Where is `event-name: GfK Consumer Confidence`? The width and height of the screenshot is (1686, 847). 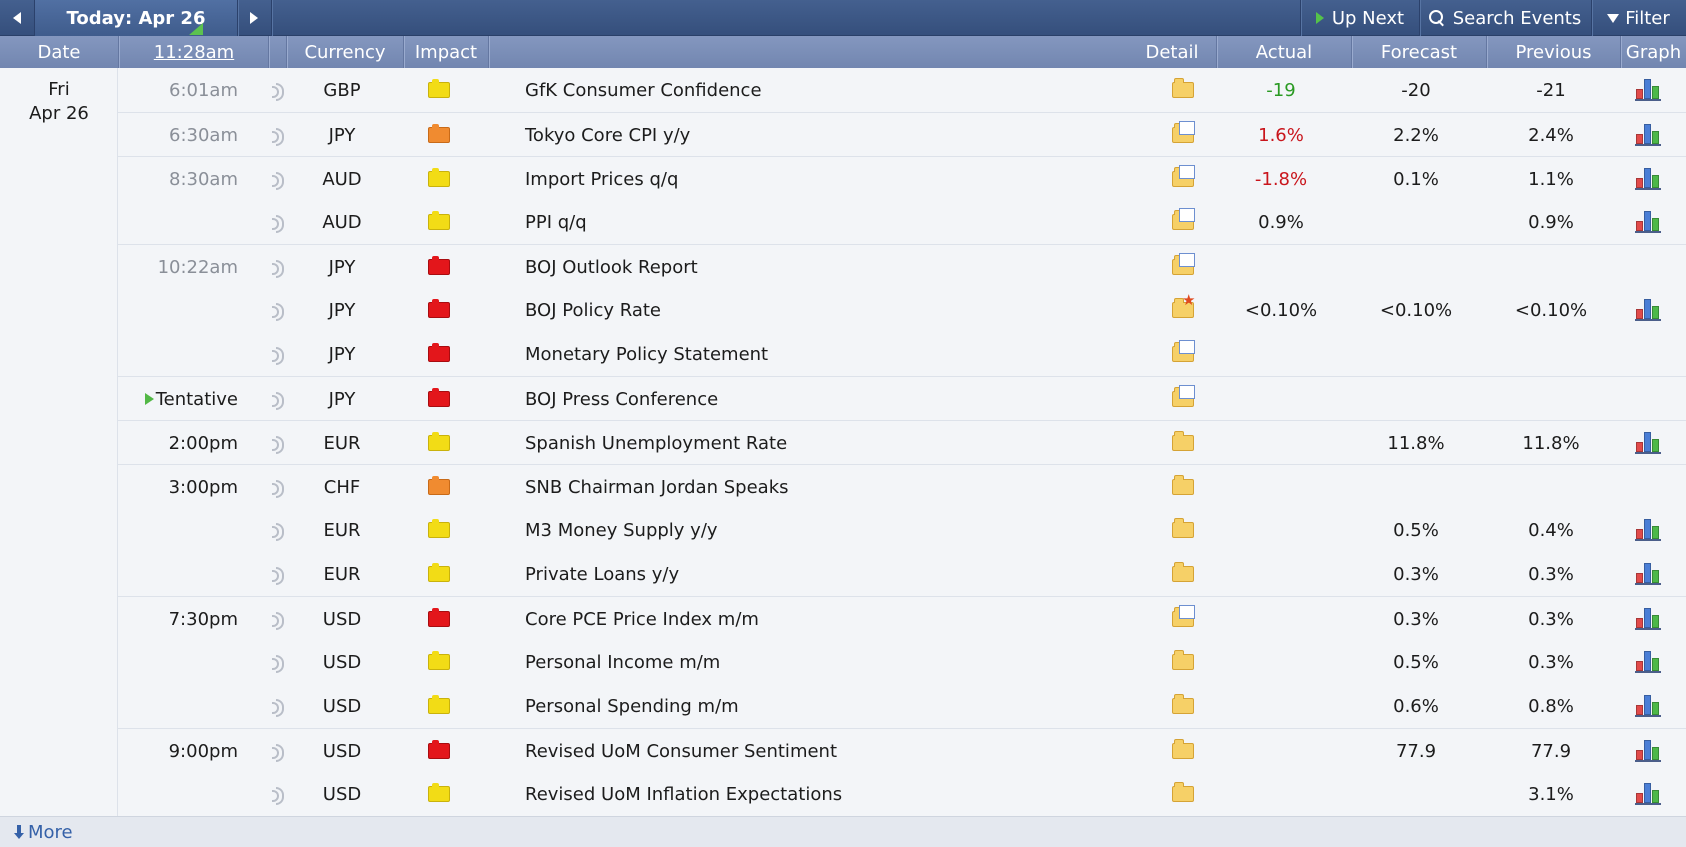
event-name: GfK Consumer Confidence is located at coordinates (840, 90).